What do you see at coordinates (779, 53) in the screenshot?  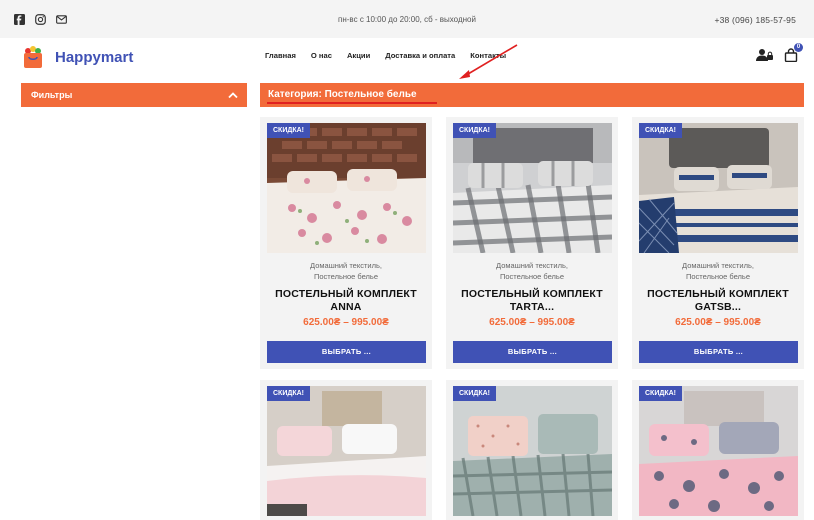 I see `header-icons: 0` at bounding box center [779, 53].